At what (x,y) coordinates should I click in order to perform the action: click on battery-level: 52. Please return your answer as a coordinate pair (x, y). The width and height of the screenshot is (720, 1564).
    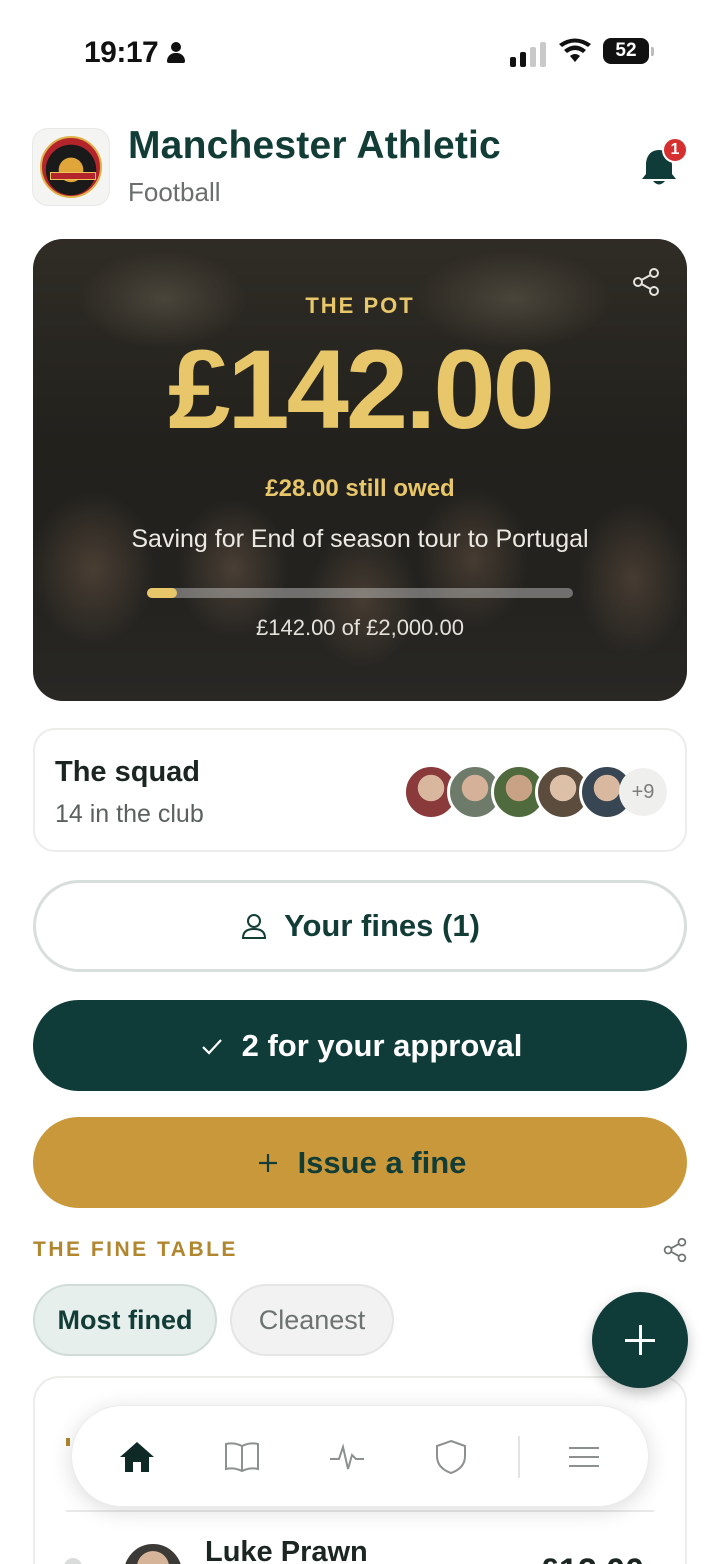
    Looking at the image, I should click on (626, 50).